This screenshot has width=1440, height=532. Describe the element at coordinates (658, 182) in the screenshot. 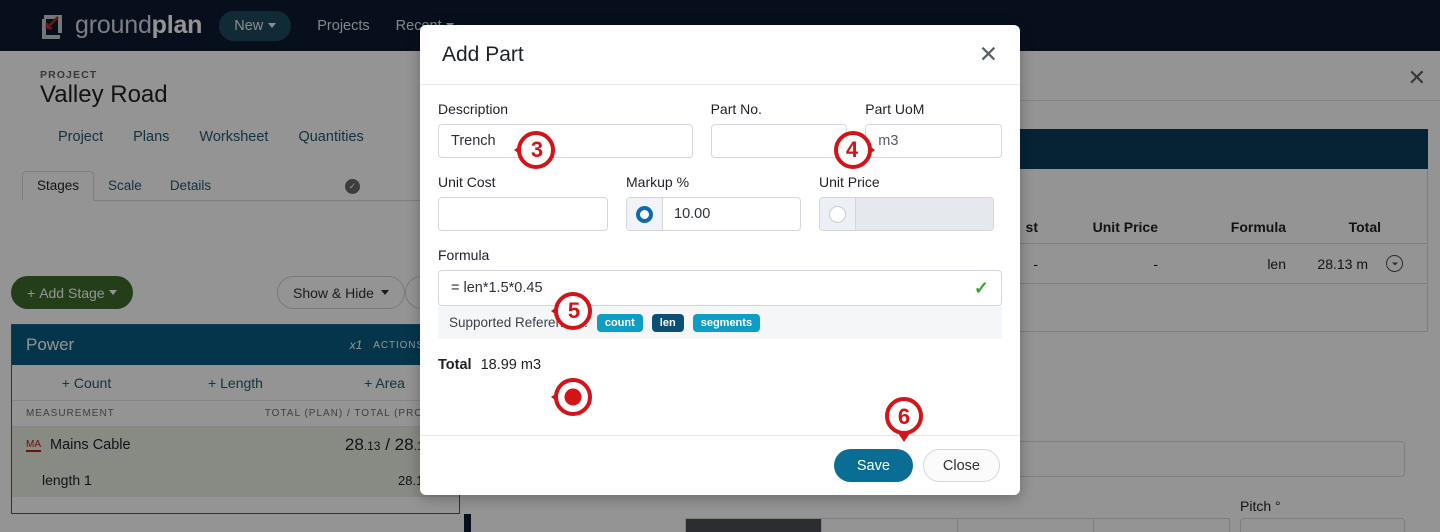

I see `markup-label: Markup %` at that location.